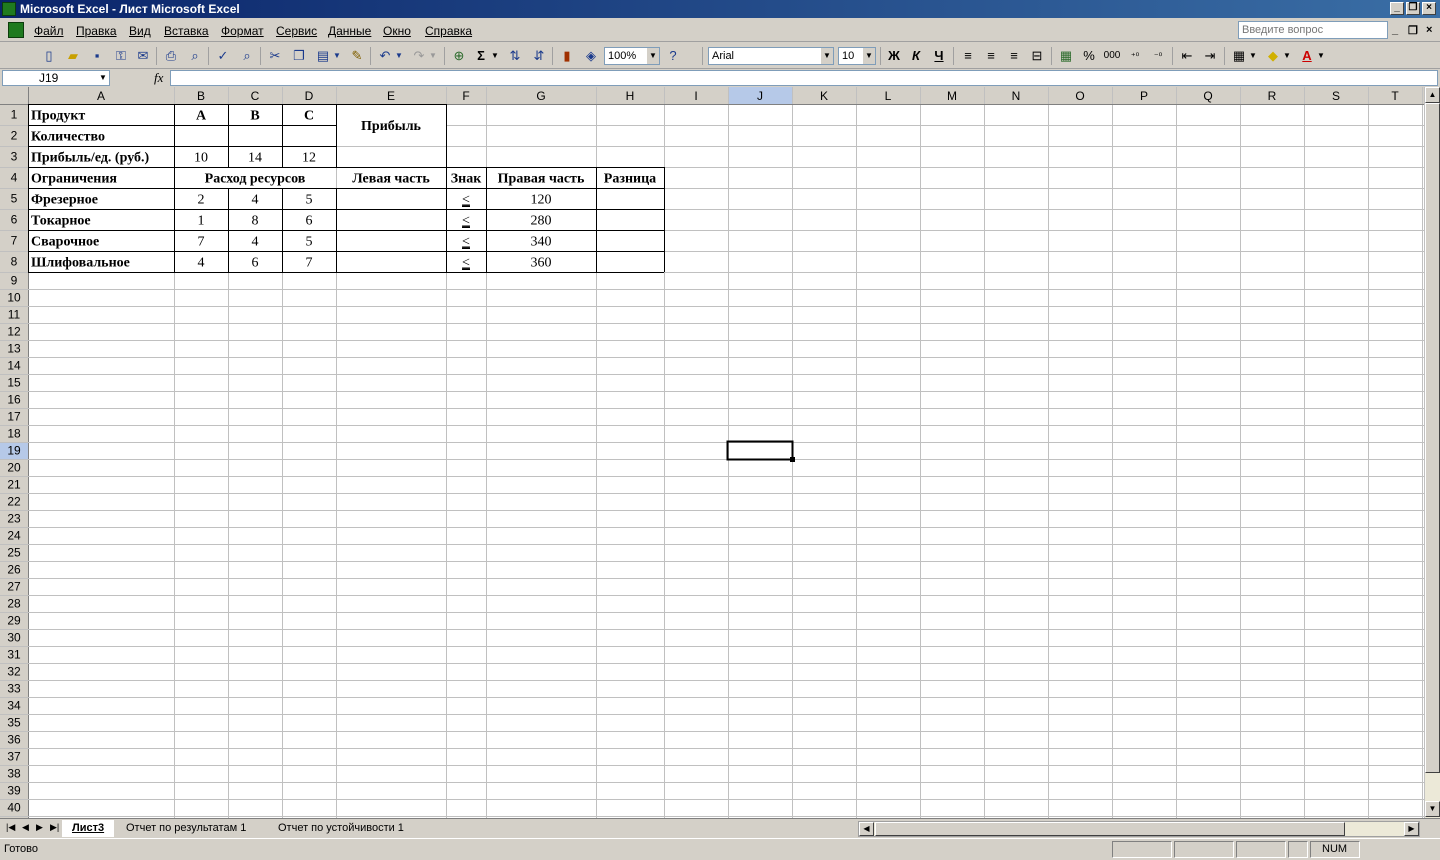  Describe the element at coordinates (14, 383) in the screenshot. I see `row-header-15: 15` at that location.